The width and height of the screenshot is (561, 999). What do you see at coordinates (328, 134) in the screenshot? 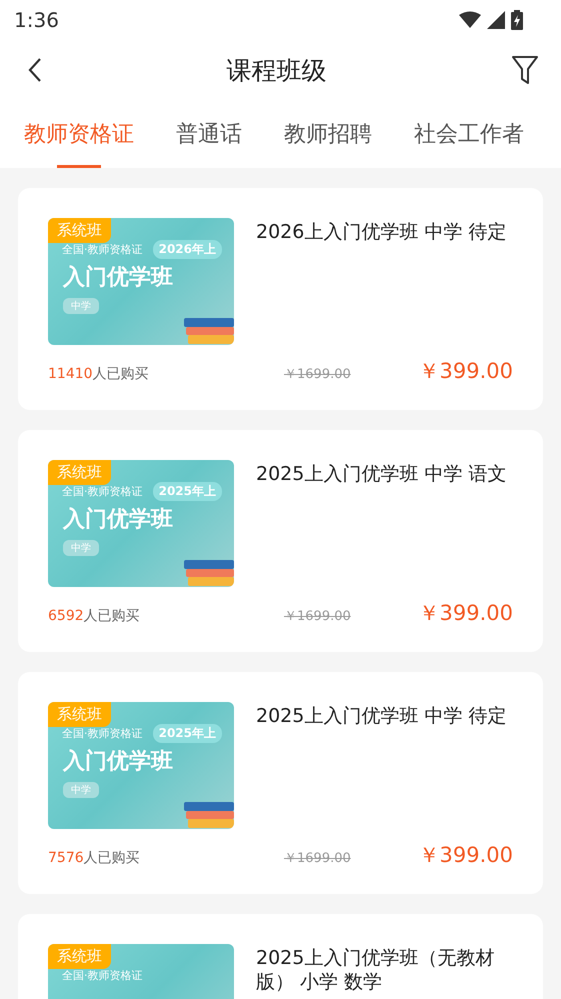
I see `category-tab: 教师招聘` at bounding box center [328, 134].